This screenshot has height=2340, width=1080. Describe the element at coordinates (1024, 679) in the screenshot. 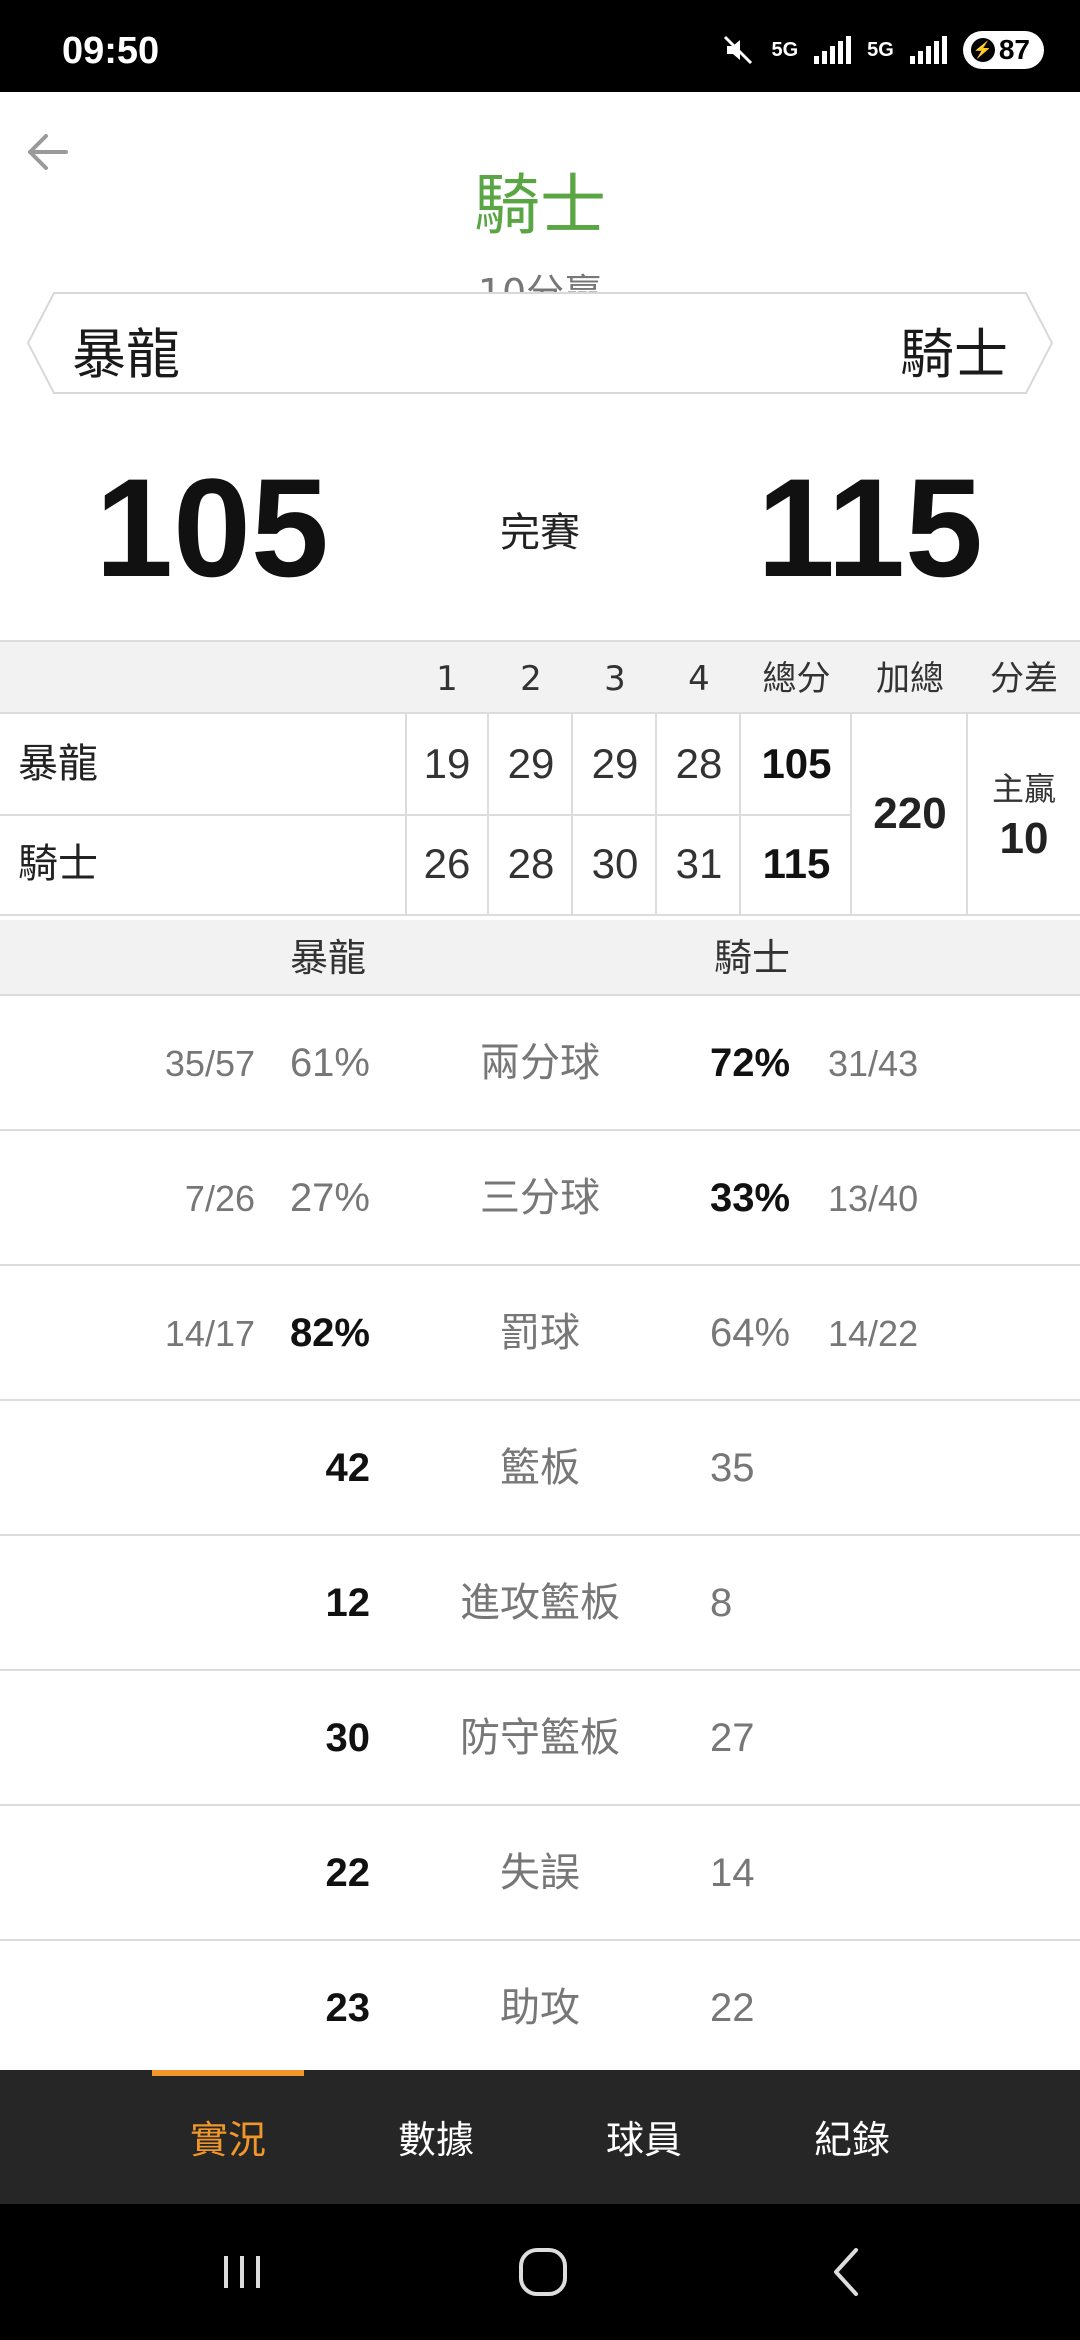

I see `header-diff: 分差` at that location.